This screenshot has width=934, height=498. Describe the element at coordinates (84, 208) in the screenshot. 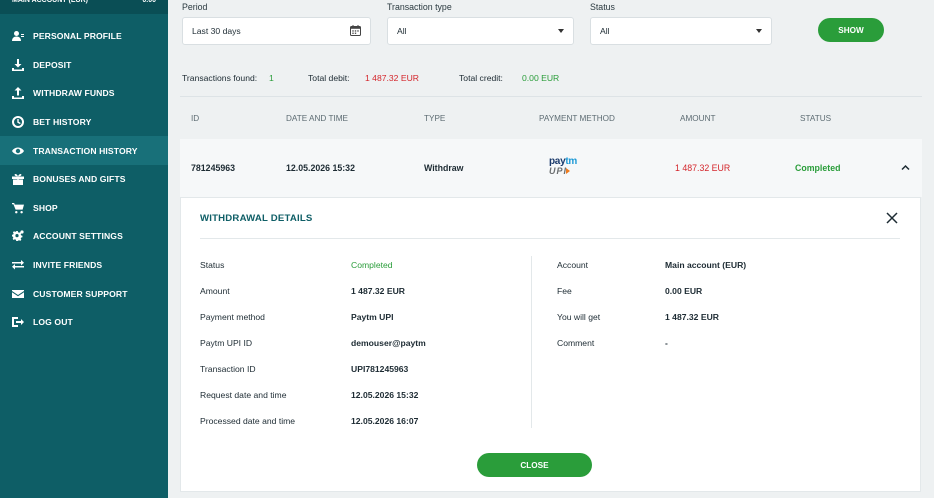

I see `sidebar-item-shop: SHOP` at that location.